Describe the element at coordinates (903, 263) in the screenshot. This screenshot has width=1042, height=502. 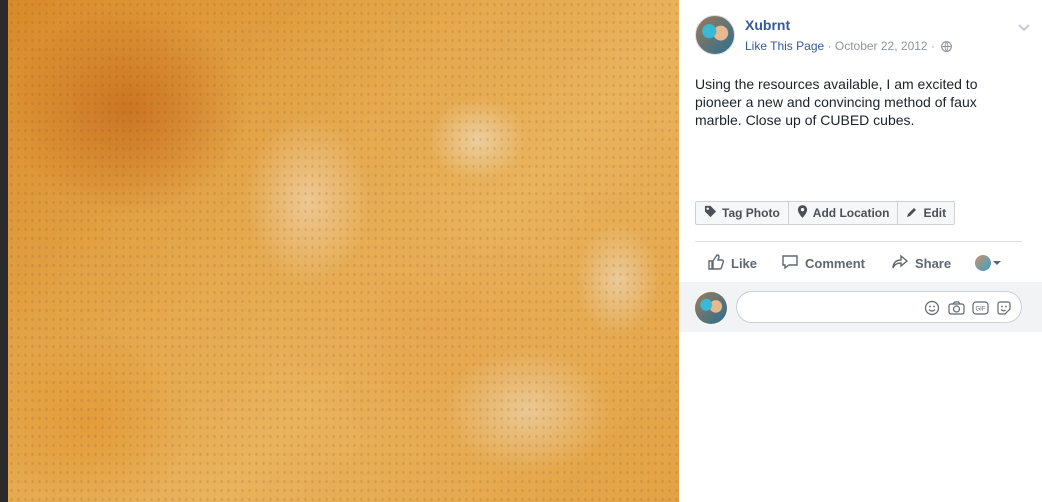
I see `share-arrow-icon` at that location.